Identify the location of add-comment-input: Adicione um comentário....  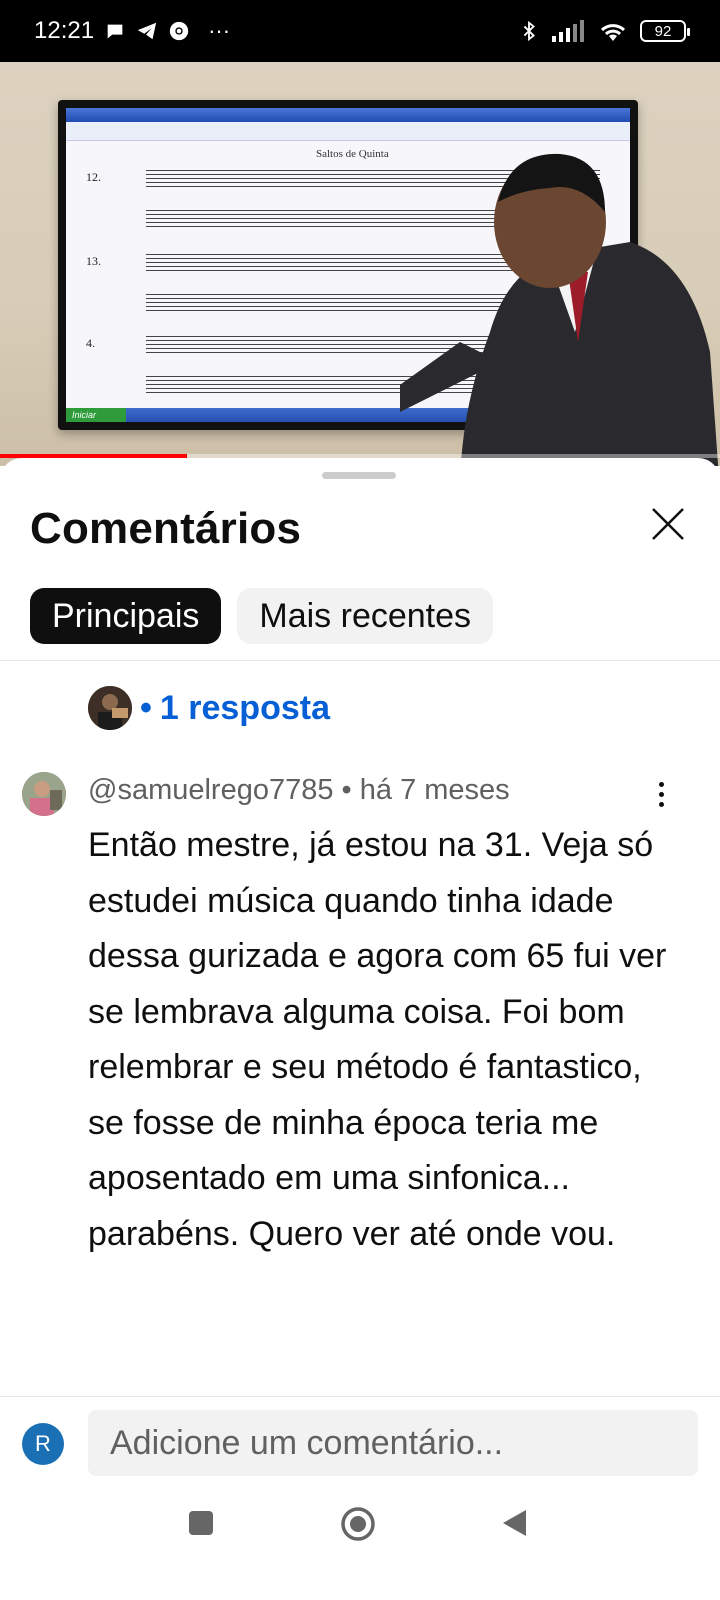
(393, 1443).